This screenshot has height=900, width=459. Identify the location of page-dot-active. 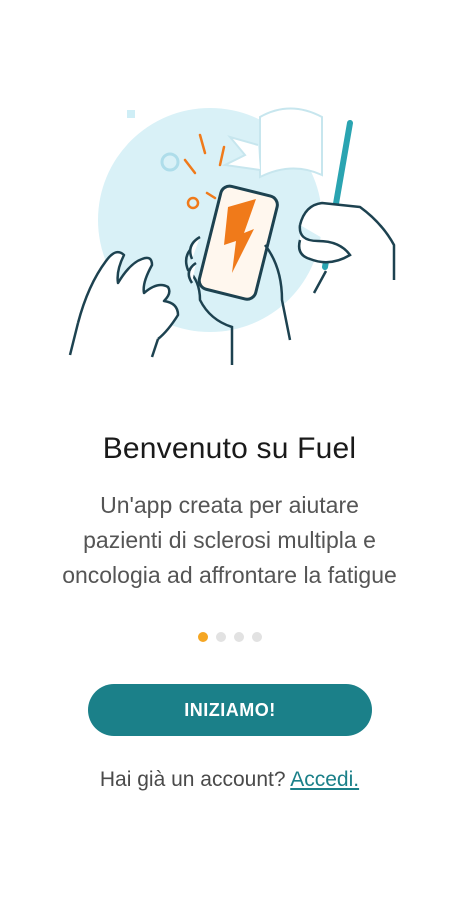
(202, 637).